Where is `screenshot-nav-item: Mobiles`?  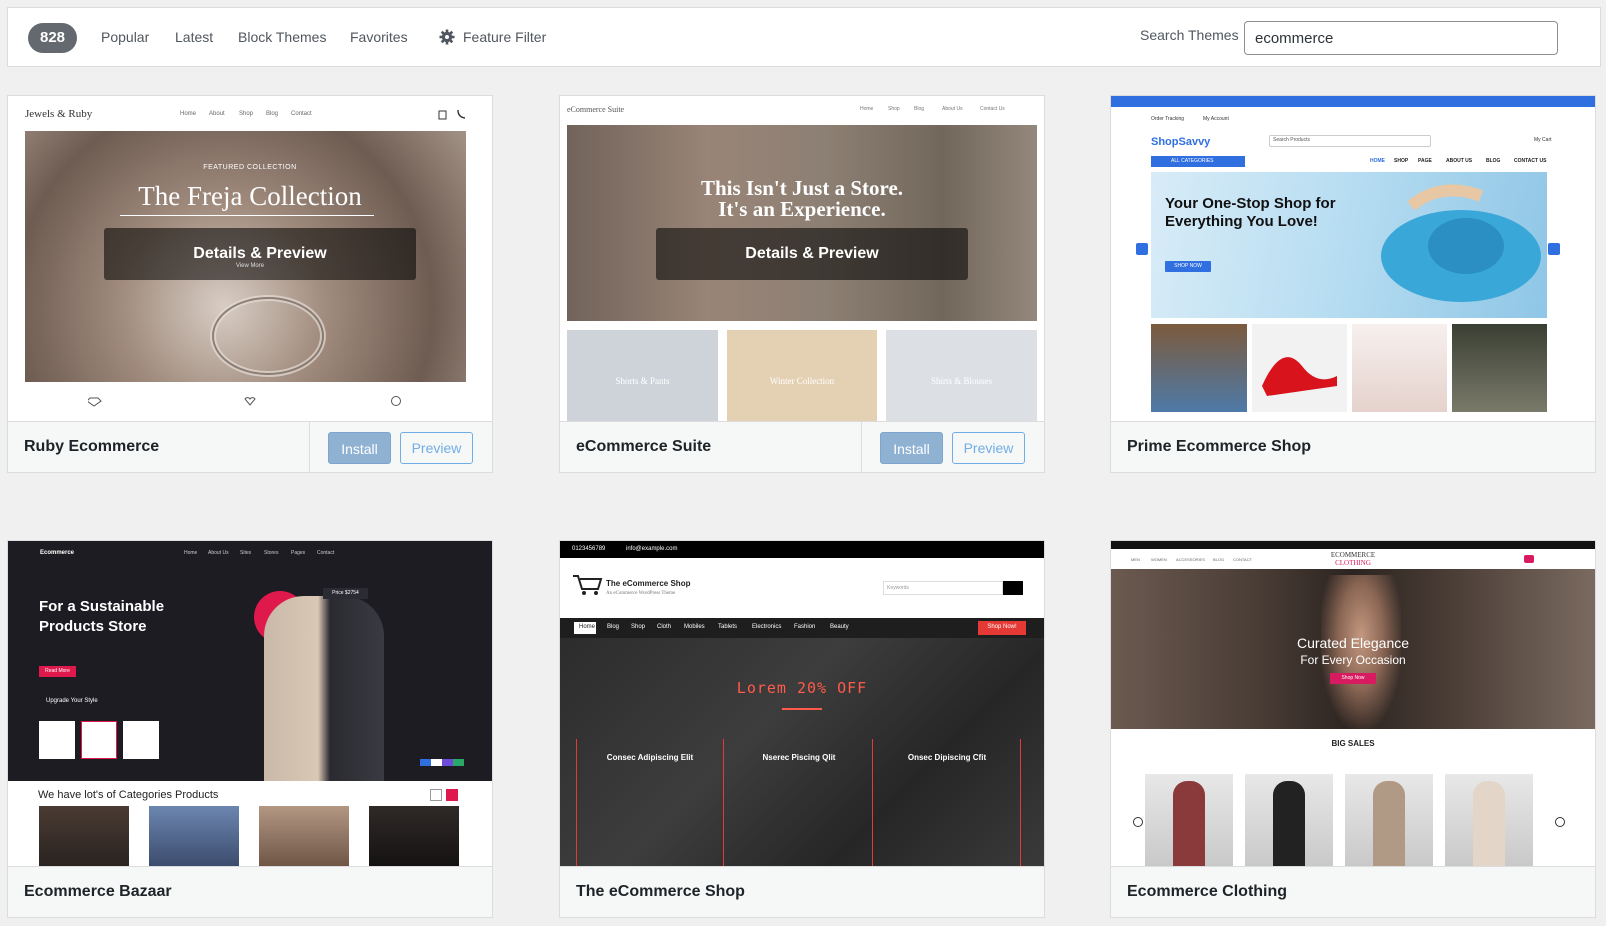 screenshot-nav-item: Mobiles is located at coordinates (694, 627).